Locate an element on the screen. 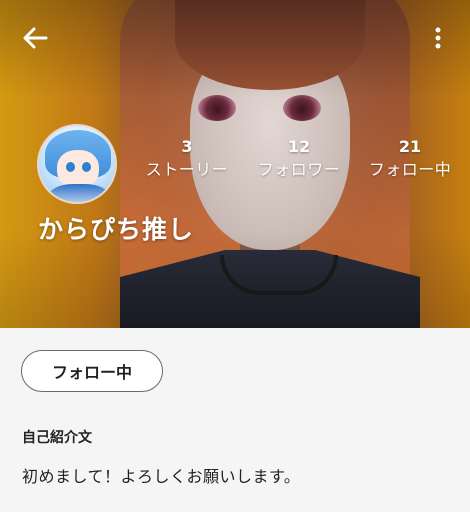 This screenshot has width=470, height=512. stat-following-label: フォロー中 is located at coordinates (410, 169).